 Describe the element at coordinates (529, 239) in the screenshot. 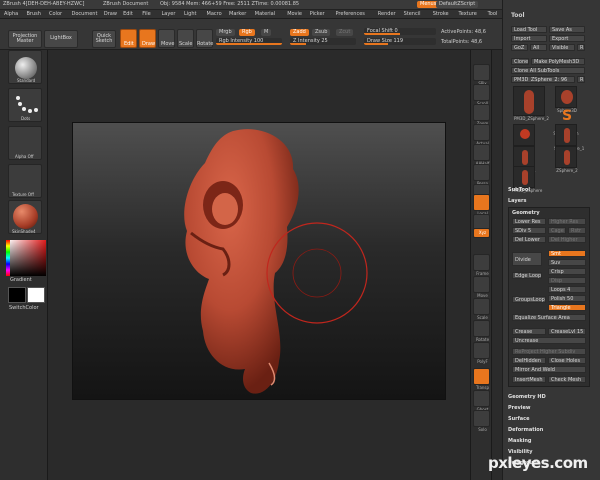

I see `del-lower-button: Del Lower` at that location.